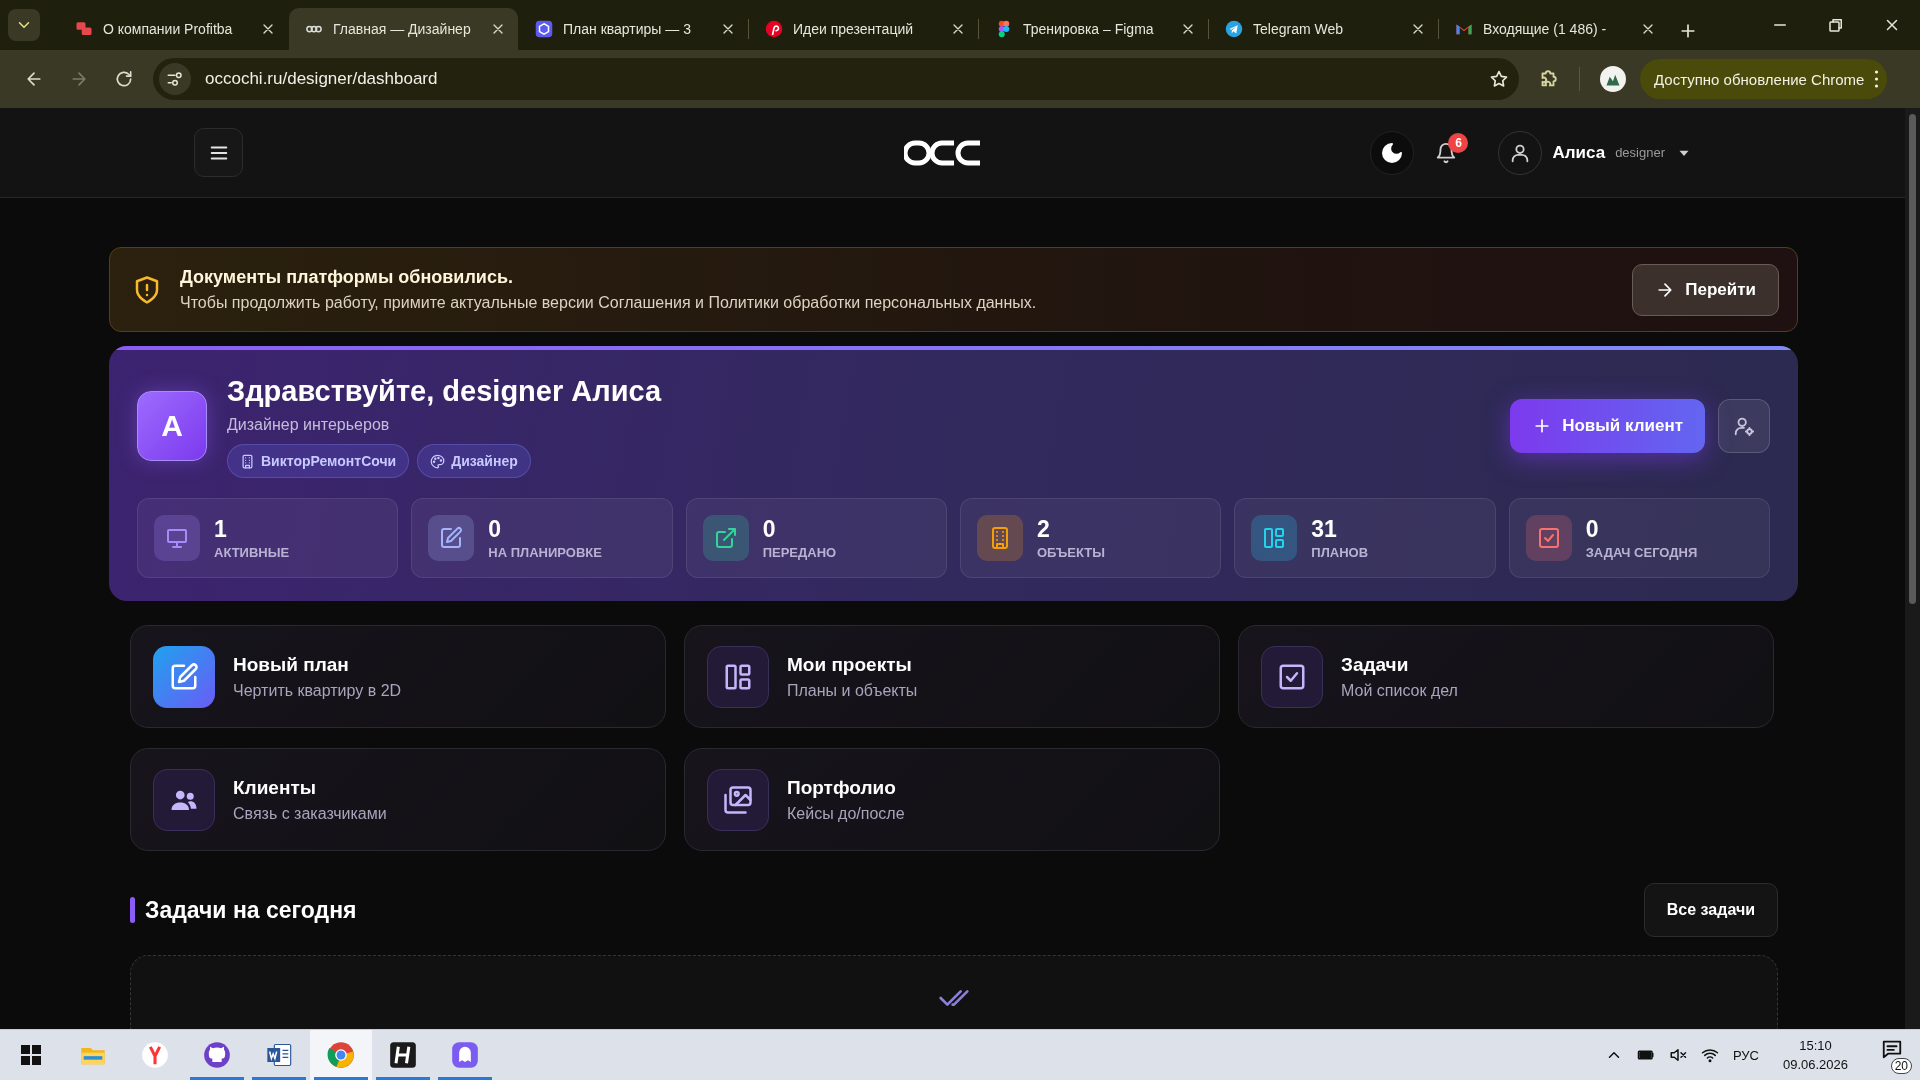  I want to click on tab-title: Главная — Дизайнер, so click(402, 29).